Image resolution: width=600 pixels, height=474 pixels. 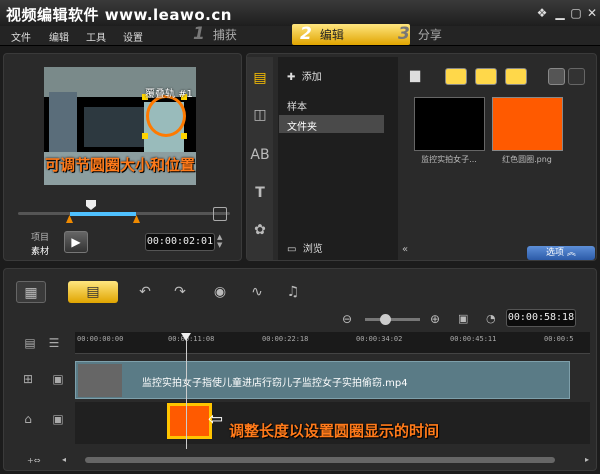 I want to click on options-label: 选项, so click(x=555, y=253).